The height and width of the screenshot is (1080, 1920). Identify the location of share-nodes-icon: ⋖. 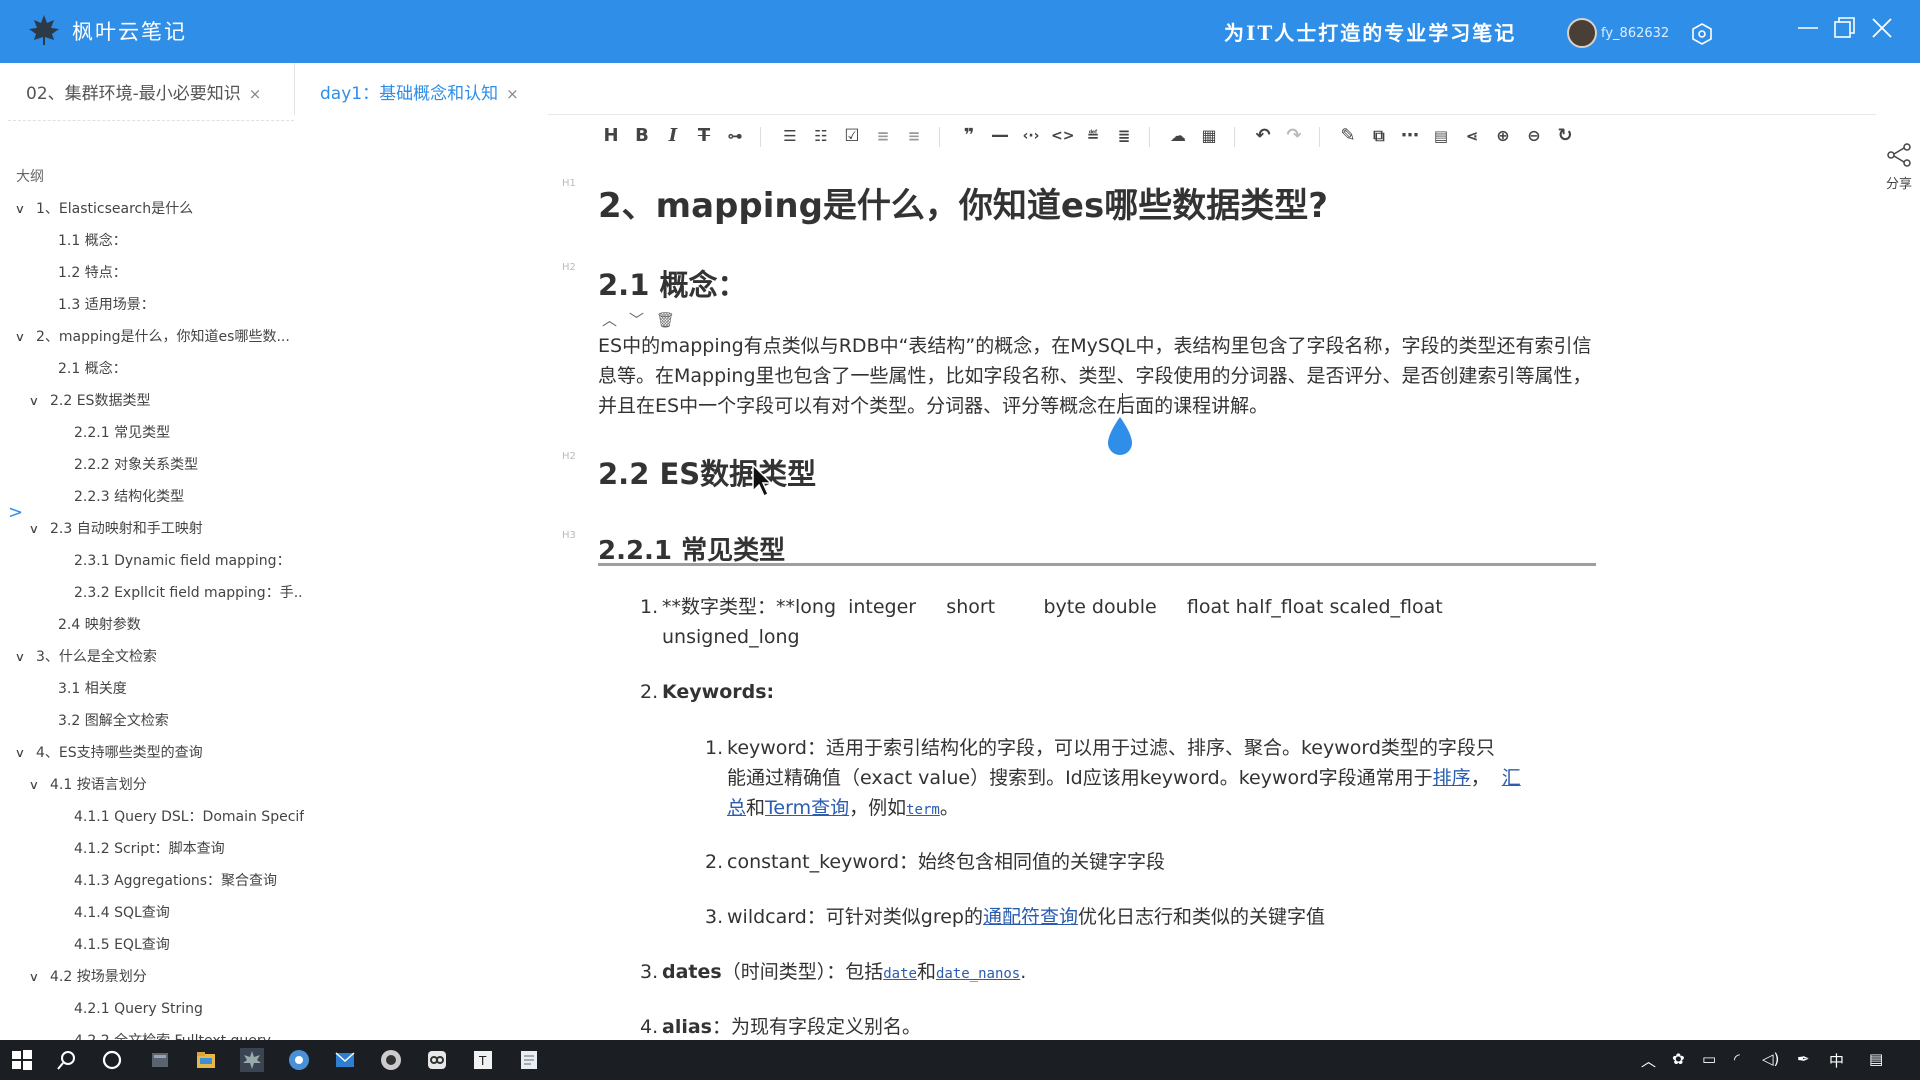
(1472, 136).